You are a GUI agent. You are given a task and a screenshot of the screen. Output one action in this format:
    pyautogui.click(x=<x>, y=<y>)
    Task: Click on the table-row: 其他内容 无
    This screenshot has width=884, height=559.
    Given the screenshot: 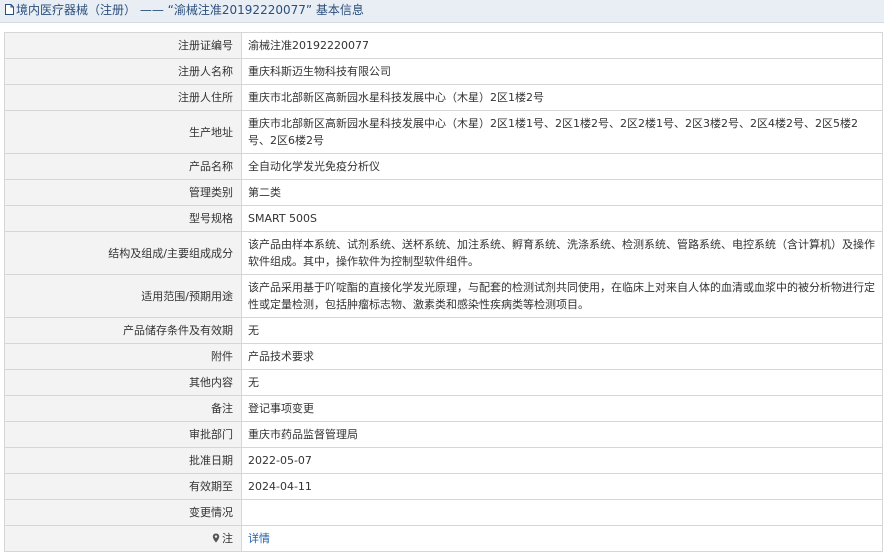 What is the action you would take?
    pyautogui.click(x=443, y=382)
    